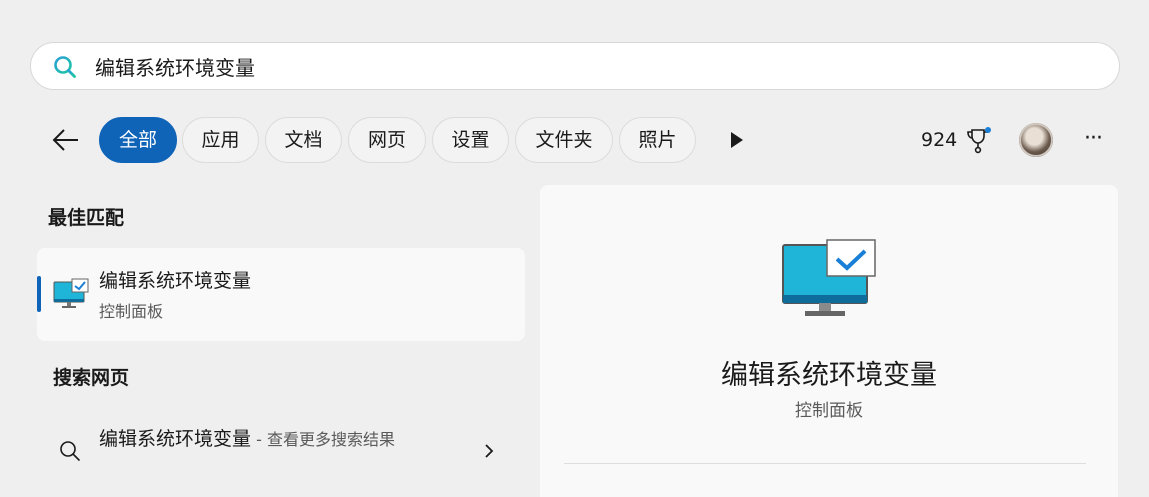 The image size is (1149, 497). What do you see at coordinates (489, 451) in the screenshot?
I see `chevron-right-icon` at bounding box center [489, 451].